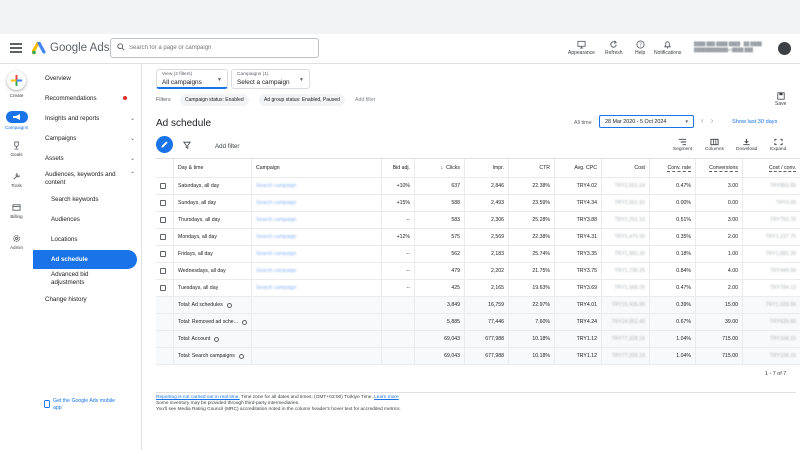  Describe the element at coordinates (778, 145) in the screenshot. I see `expand-button: Expand` at that location.